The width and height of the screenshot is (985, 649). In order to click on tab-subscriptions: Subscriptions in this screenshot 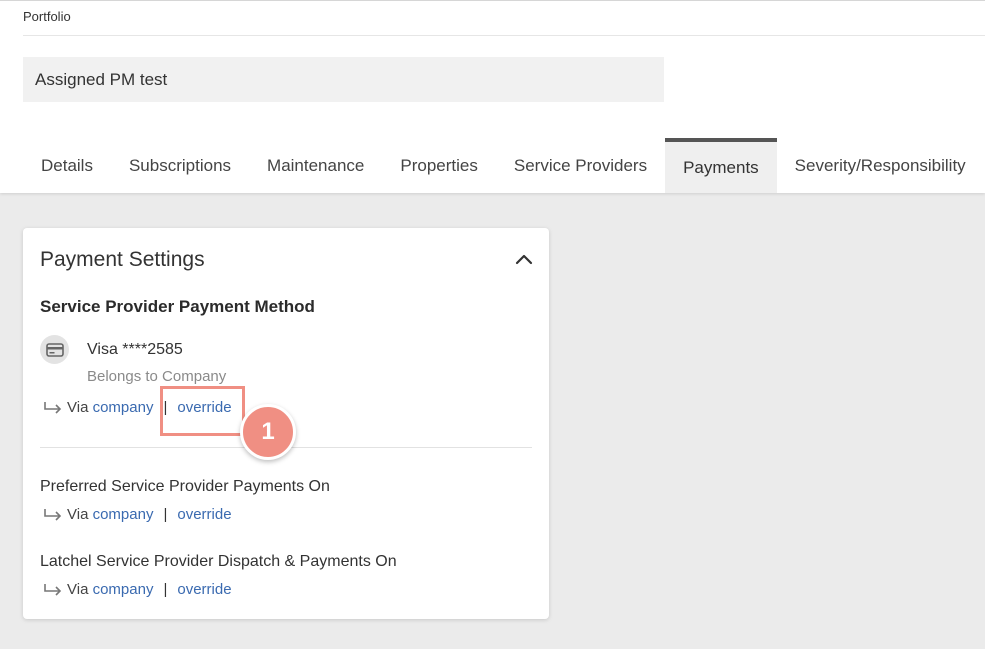, I will do `click(180, 165)`.